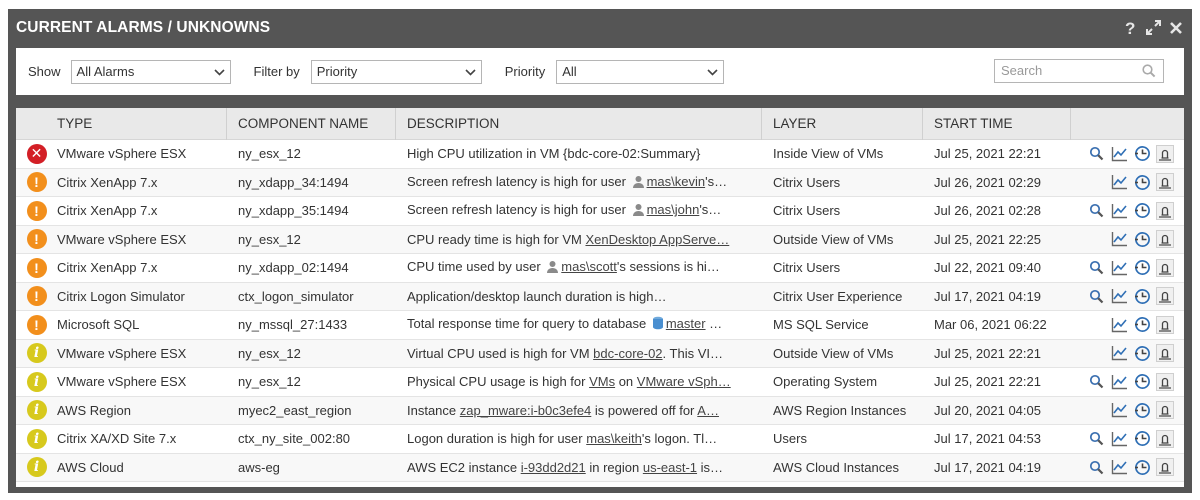  Describe the element at coordinates (673, 209) in the screenshot. I see `description-link: mas\john` at that location.